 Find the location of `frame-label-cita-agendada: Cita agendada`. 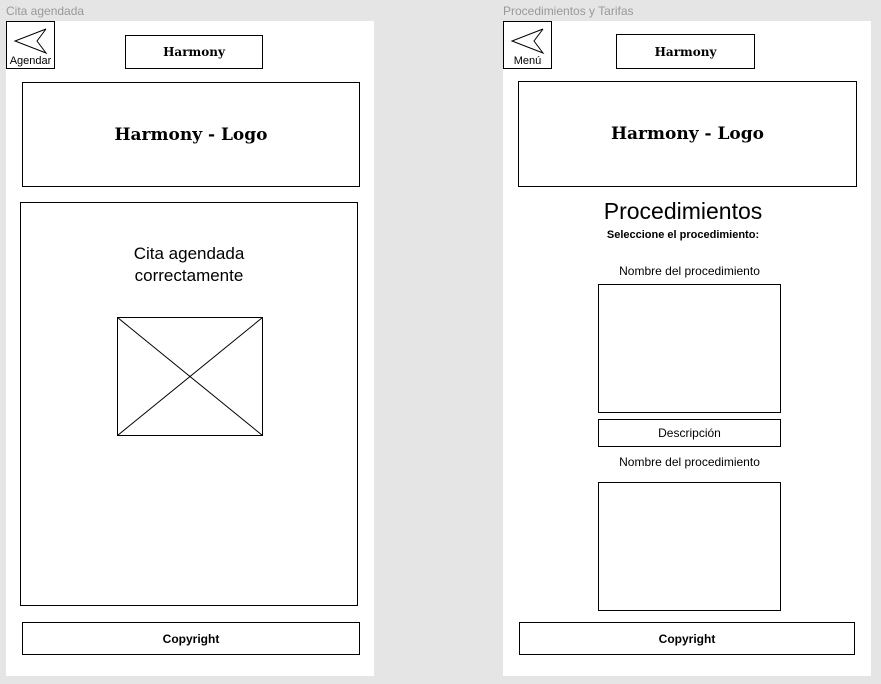

frame-label-cita-agendada: Cita agendada is located at coordinates (45, 11).